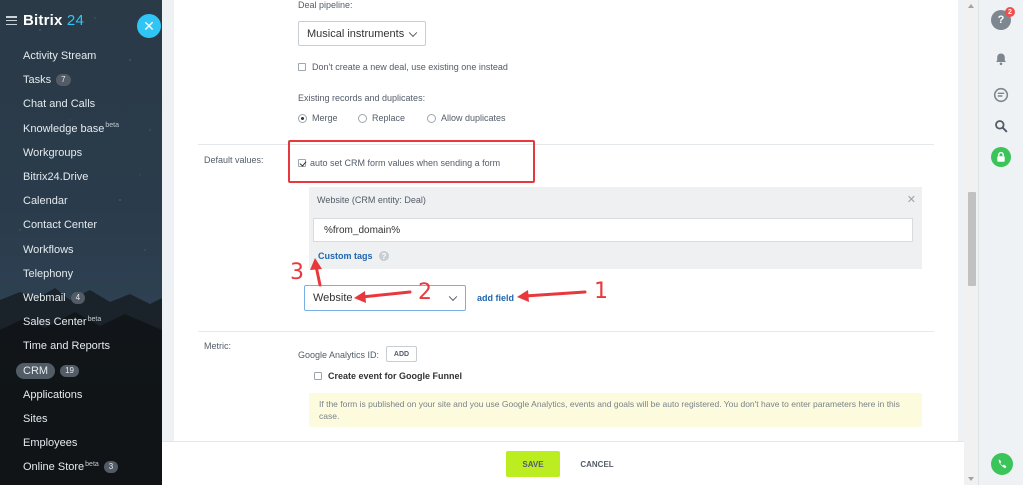 This screenshot has width=1023, height=485. What do you see at coordinates (297, 272) in the screenshot?
I see `annotation-step-3: 3` at bounding box center [297, 272].